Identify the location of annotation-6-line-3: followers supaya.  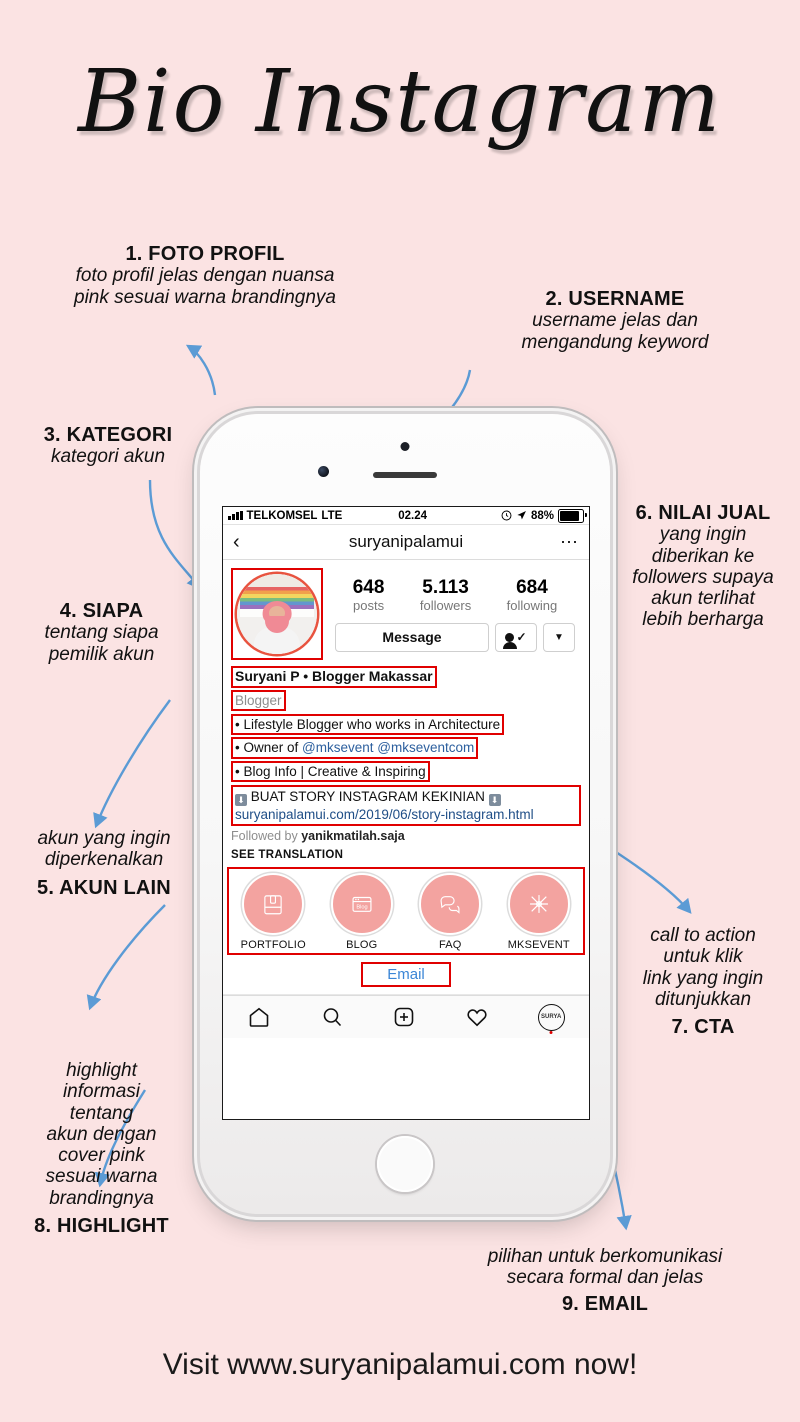
(703, 577).